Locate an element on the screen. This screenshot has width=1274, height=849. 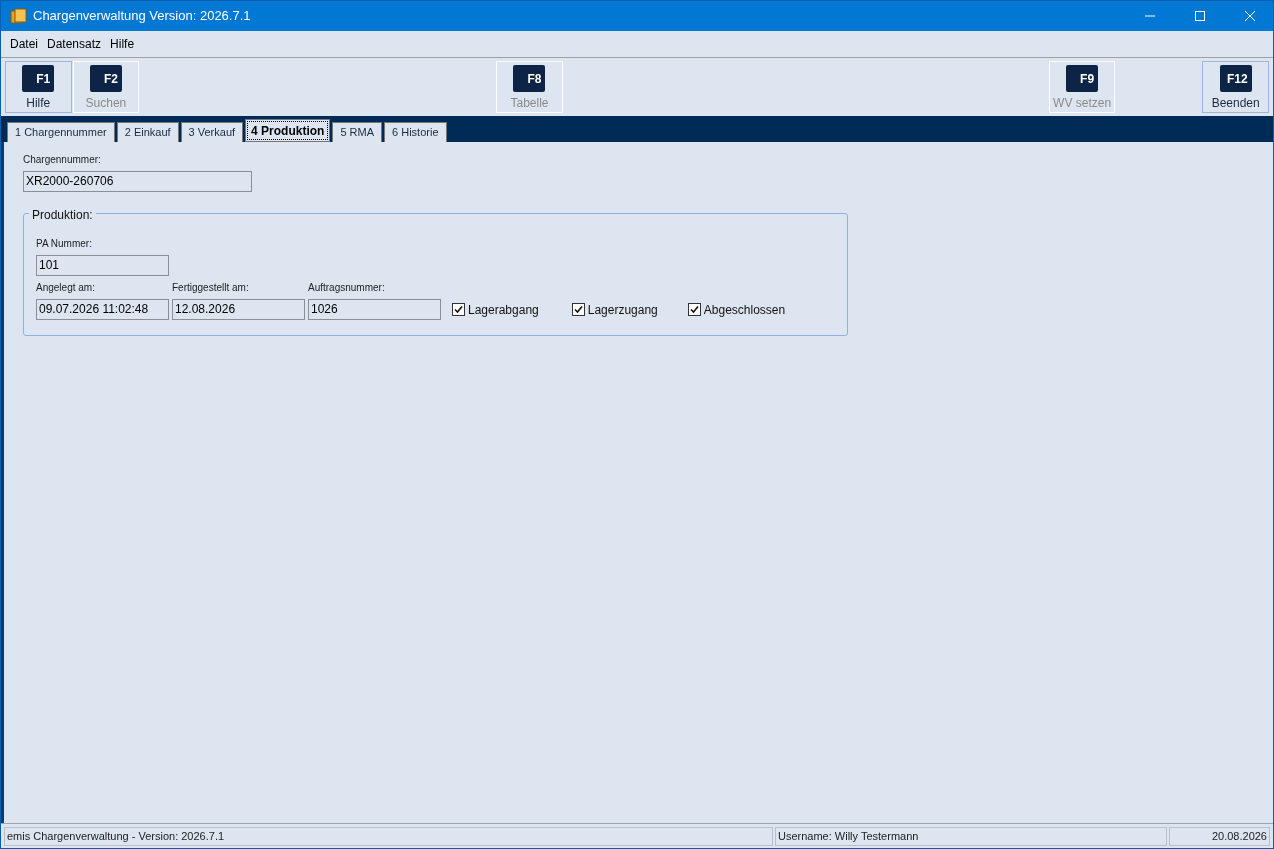
tab: 3 Verkauf is located at coordinates (212, 132).